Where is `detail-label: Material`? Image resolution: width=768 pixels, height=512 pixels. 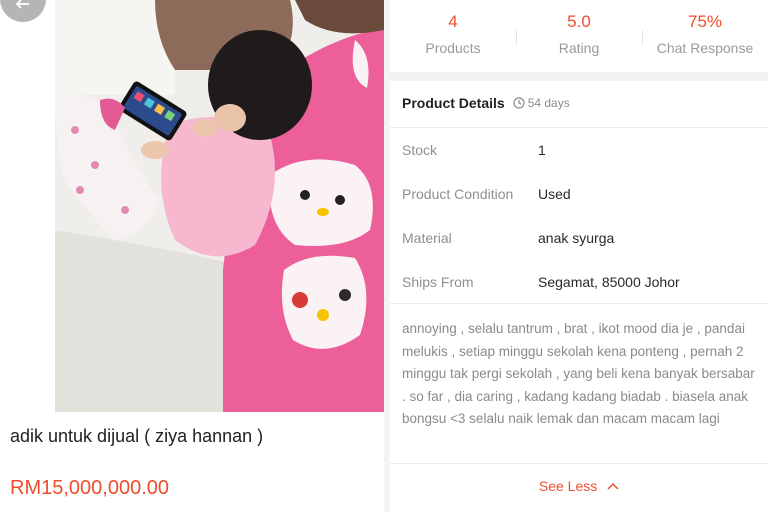
detail-label: Material is located at coordinates (427, 238).